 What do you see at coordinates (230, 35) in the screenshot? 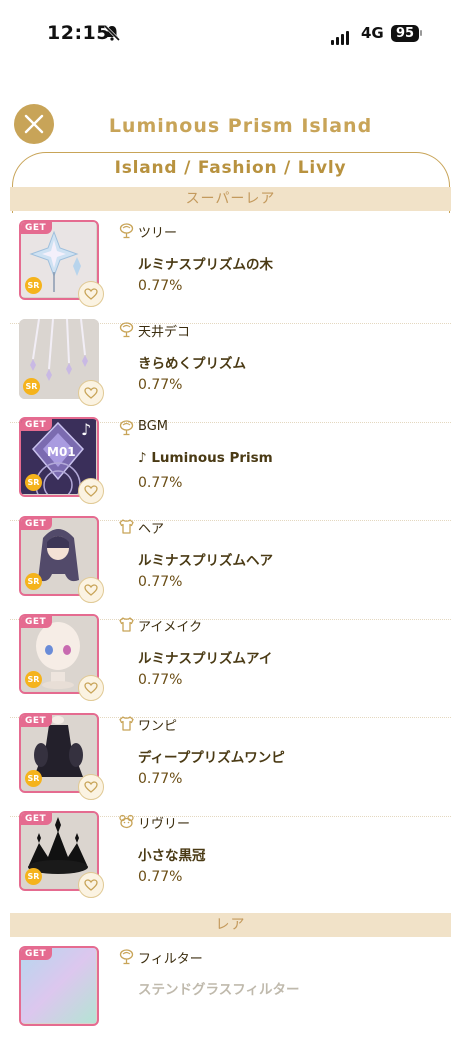
I see `status-bar: 12:15 4G 95` at bounding box center [230, 35].